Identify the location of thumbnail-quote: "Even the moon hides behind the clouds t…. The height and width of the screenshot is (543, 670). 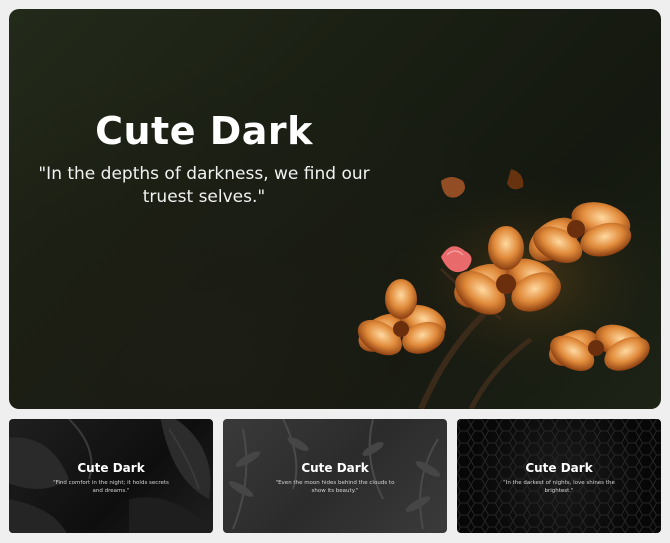
(335, 487).